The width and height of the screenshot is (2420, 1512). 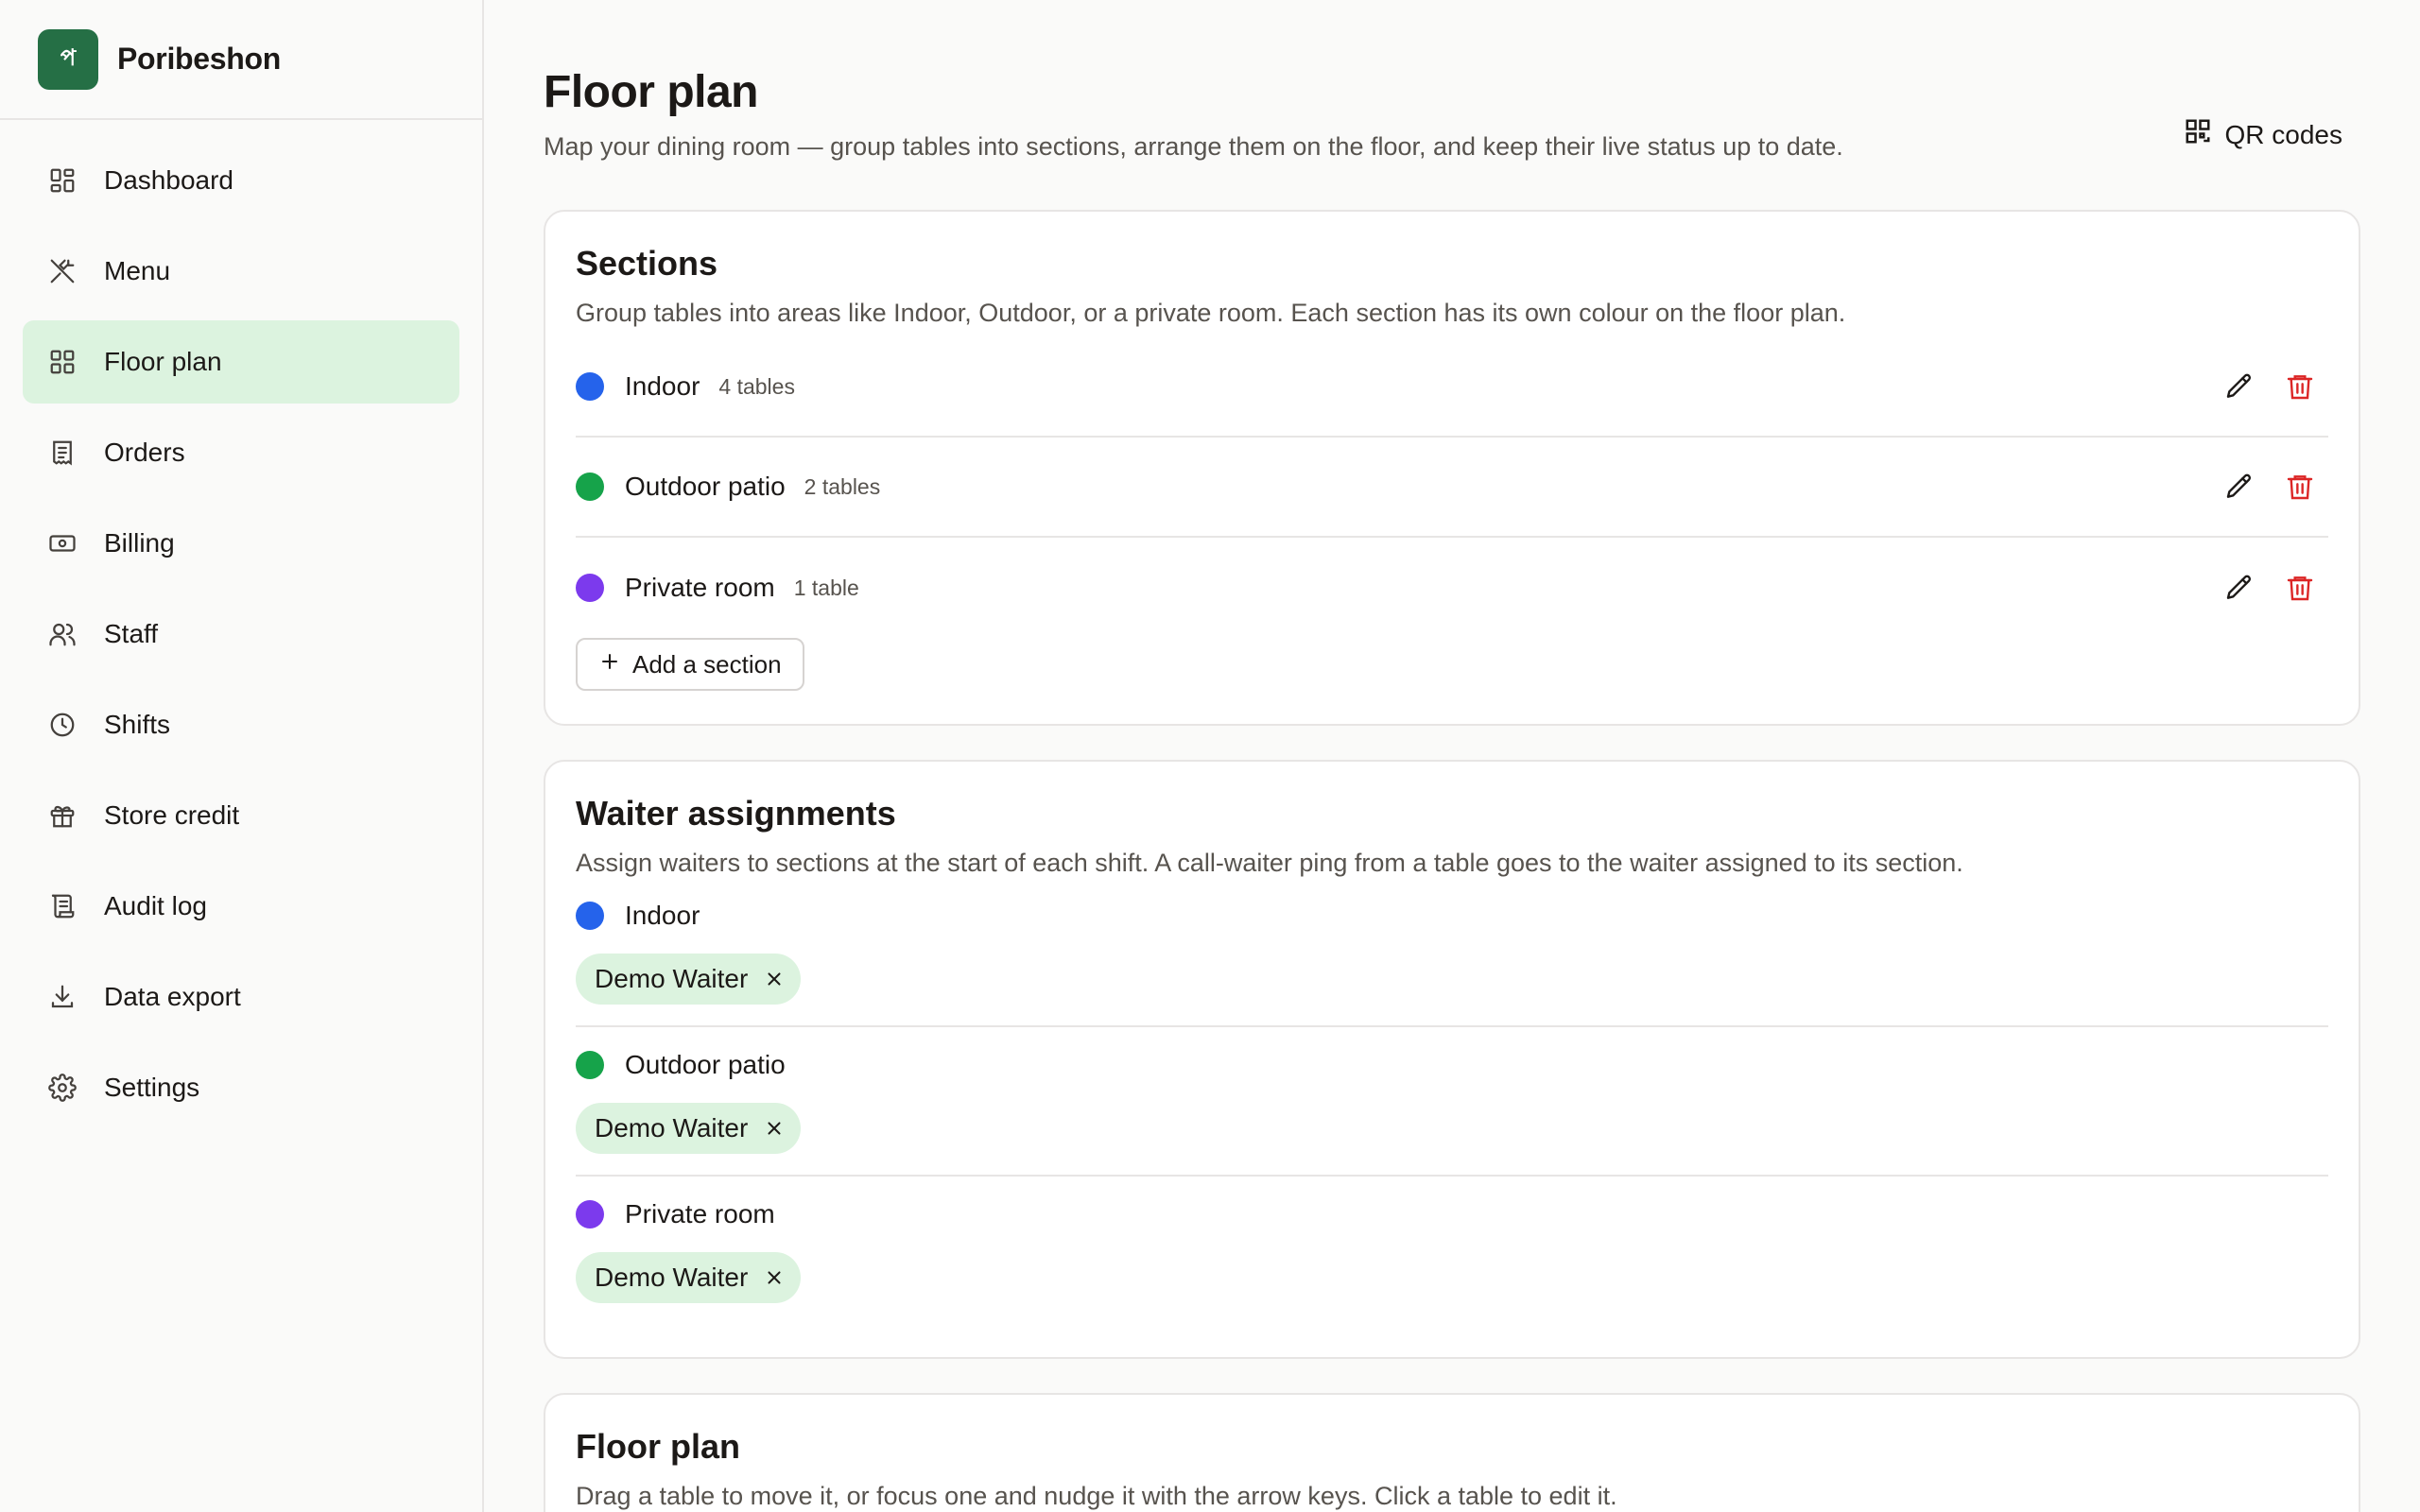 I want to click on sidebar-item-billing: Billing, so click(x=241, y=543).